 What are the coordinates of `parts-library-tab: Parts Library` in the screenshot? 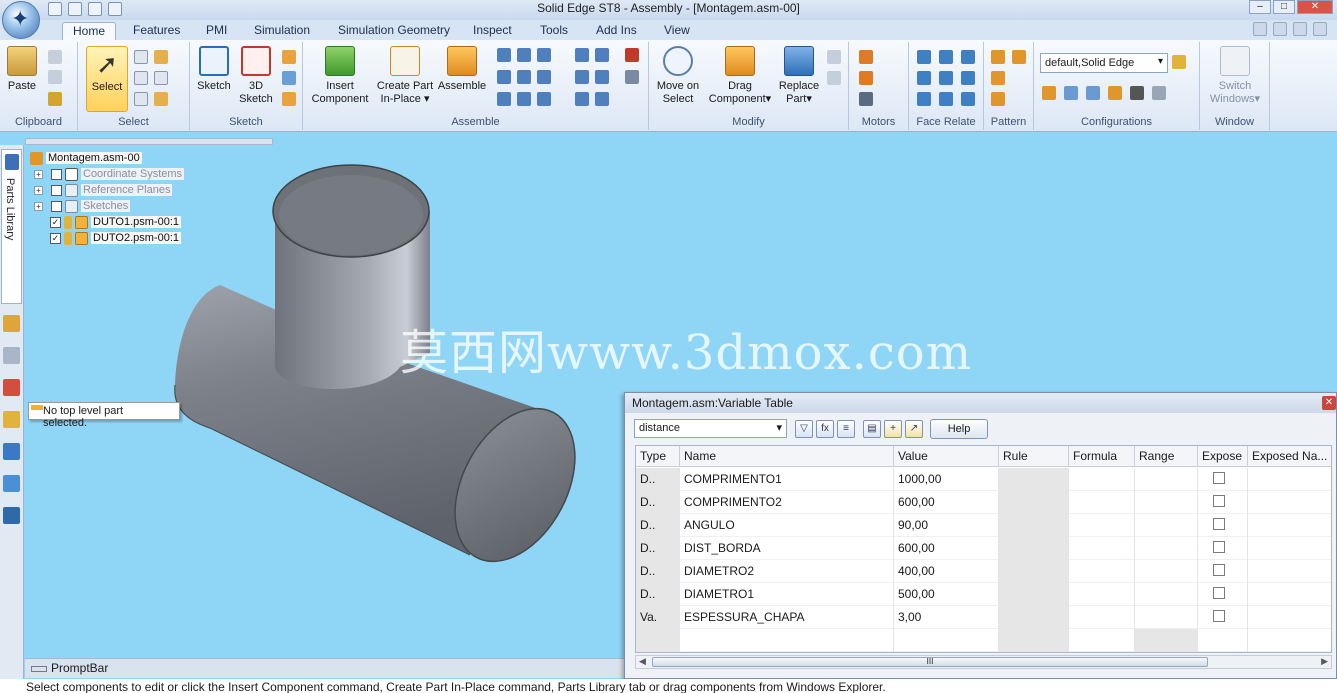 It's located at (11, 226).